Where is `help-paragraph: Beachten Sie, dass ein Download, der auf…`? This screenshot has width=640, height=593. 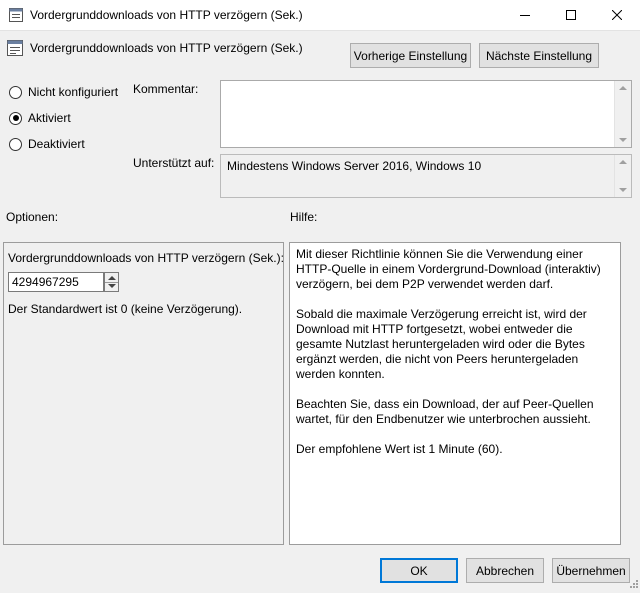 help-paragraph: Beachten Sie, dass ein Download, der auf… is located at coordinates (445, 411).